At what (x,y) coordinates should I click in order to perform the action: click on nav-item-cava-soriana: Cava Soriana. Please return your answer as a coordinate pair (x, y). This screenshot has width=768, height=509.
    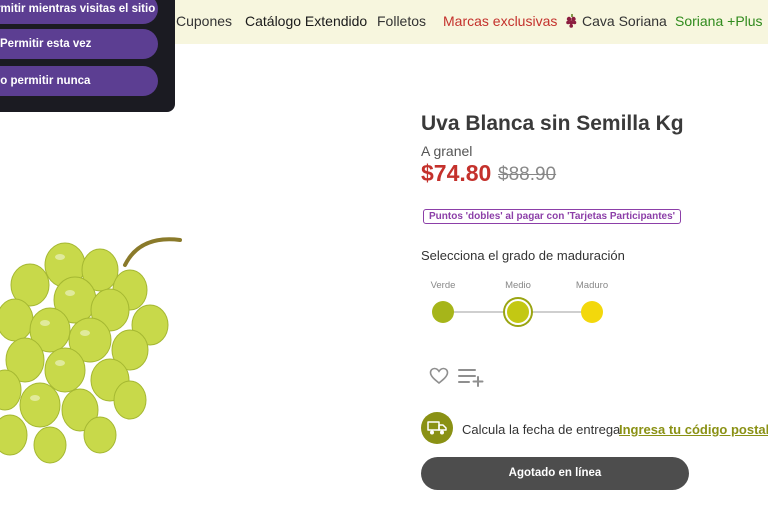
    Looking at the image, I should click on (616, 21).